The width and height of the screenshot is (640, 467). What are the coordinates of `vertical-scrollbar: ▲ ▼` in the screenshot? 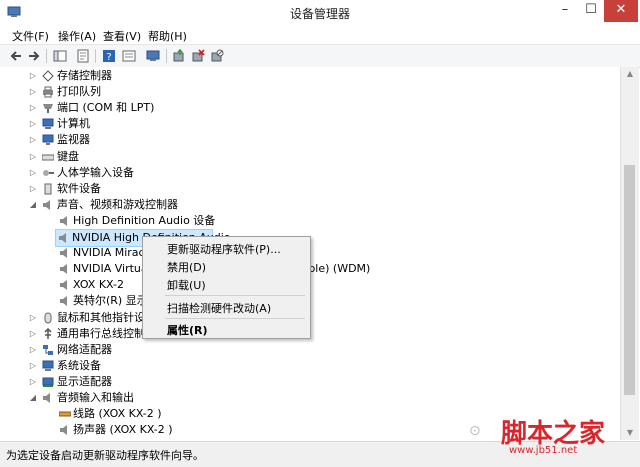 It's located at (629, 253).